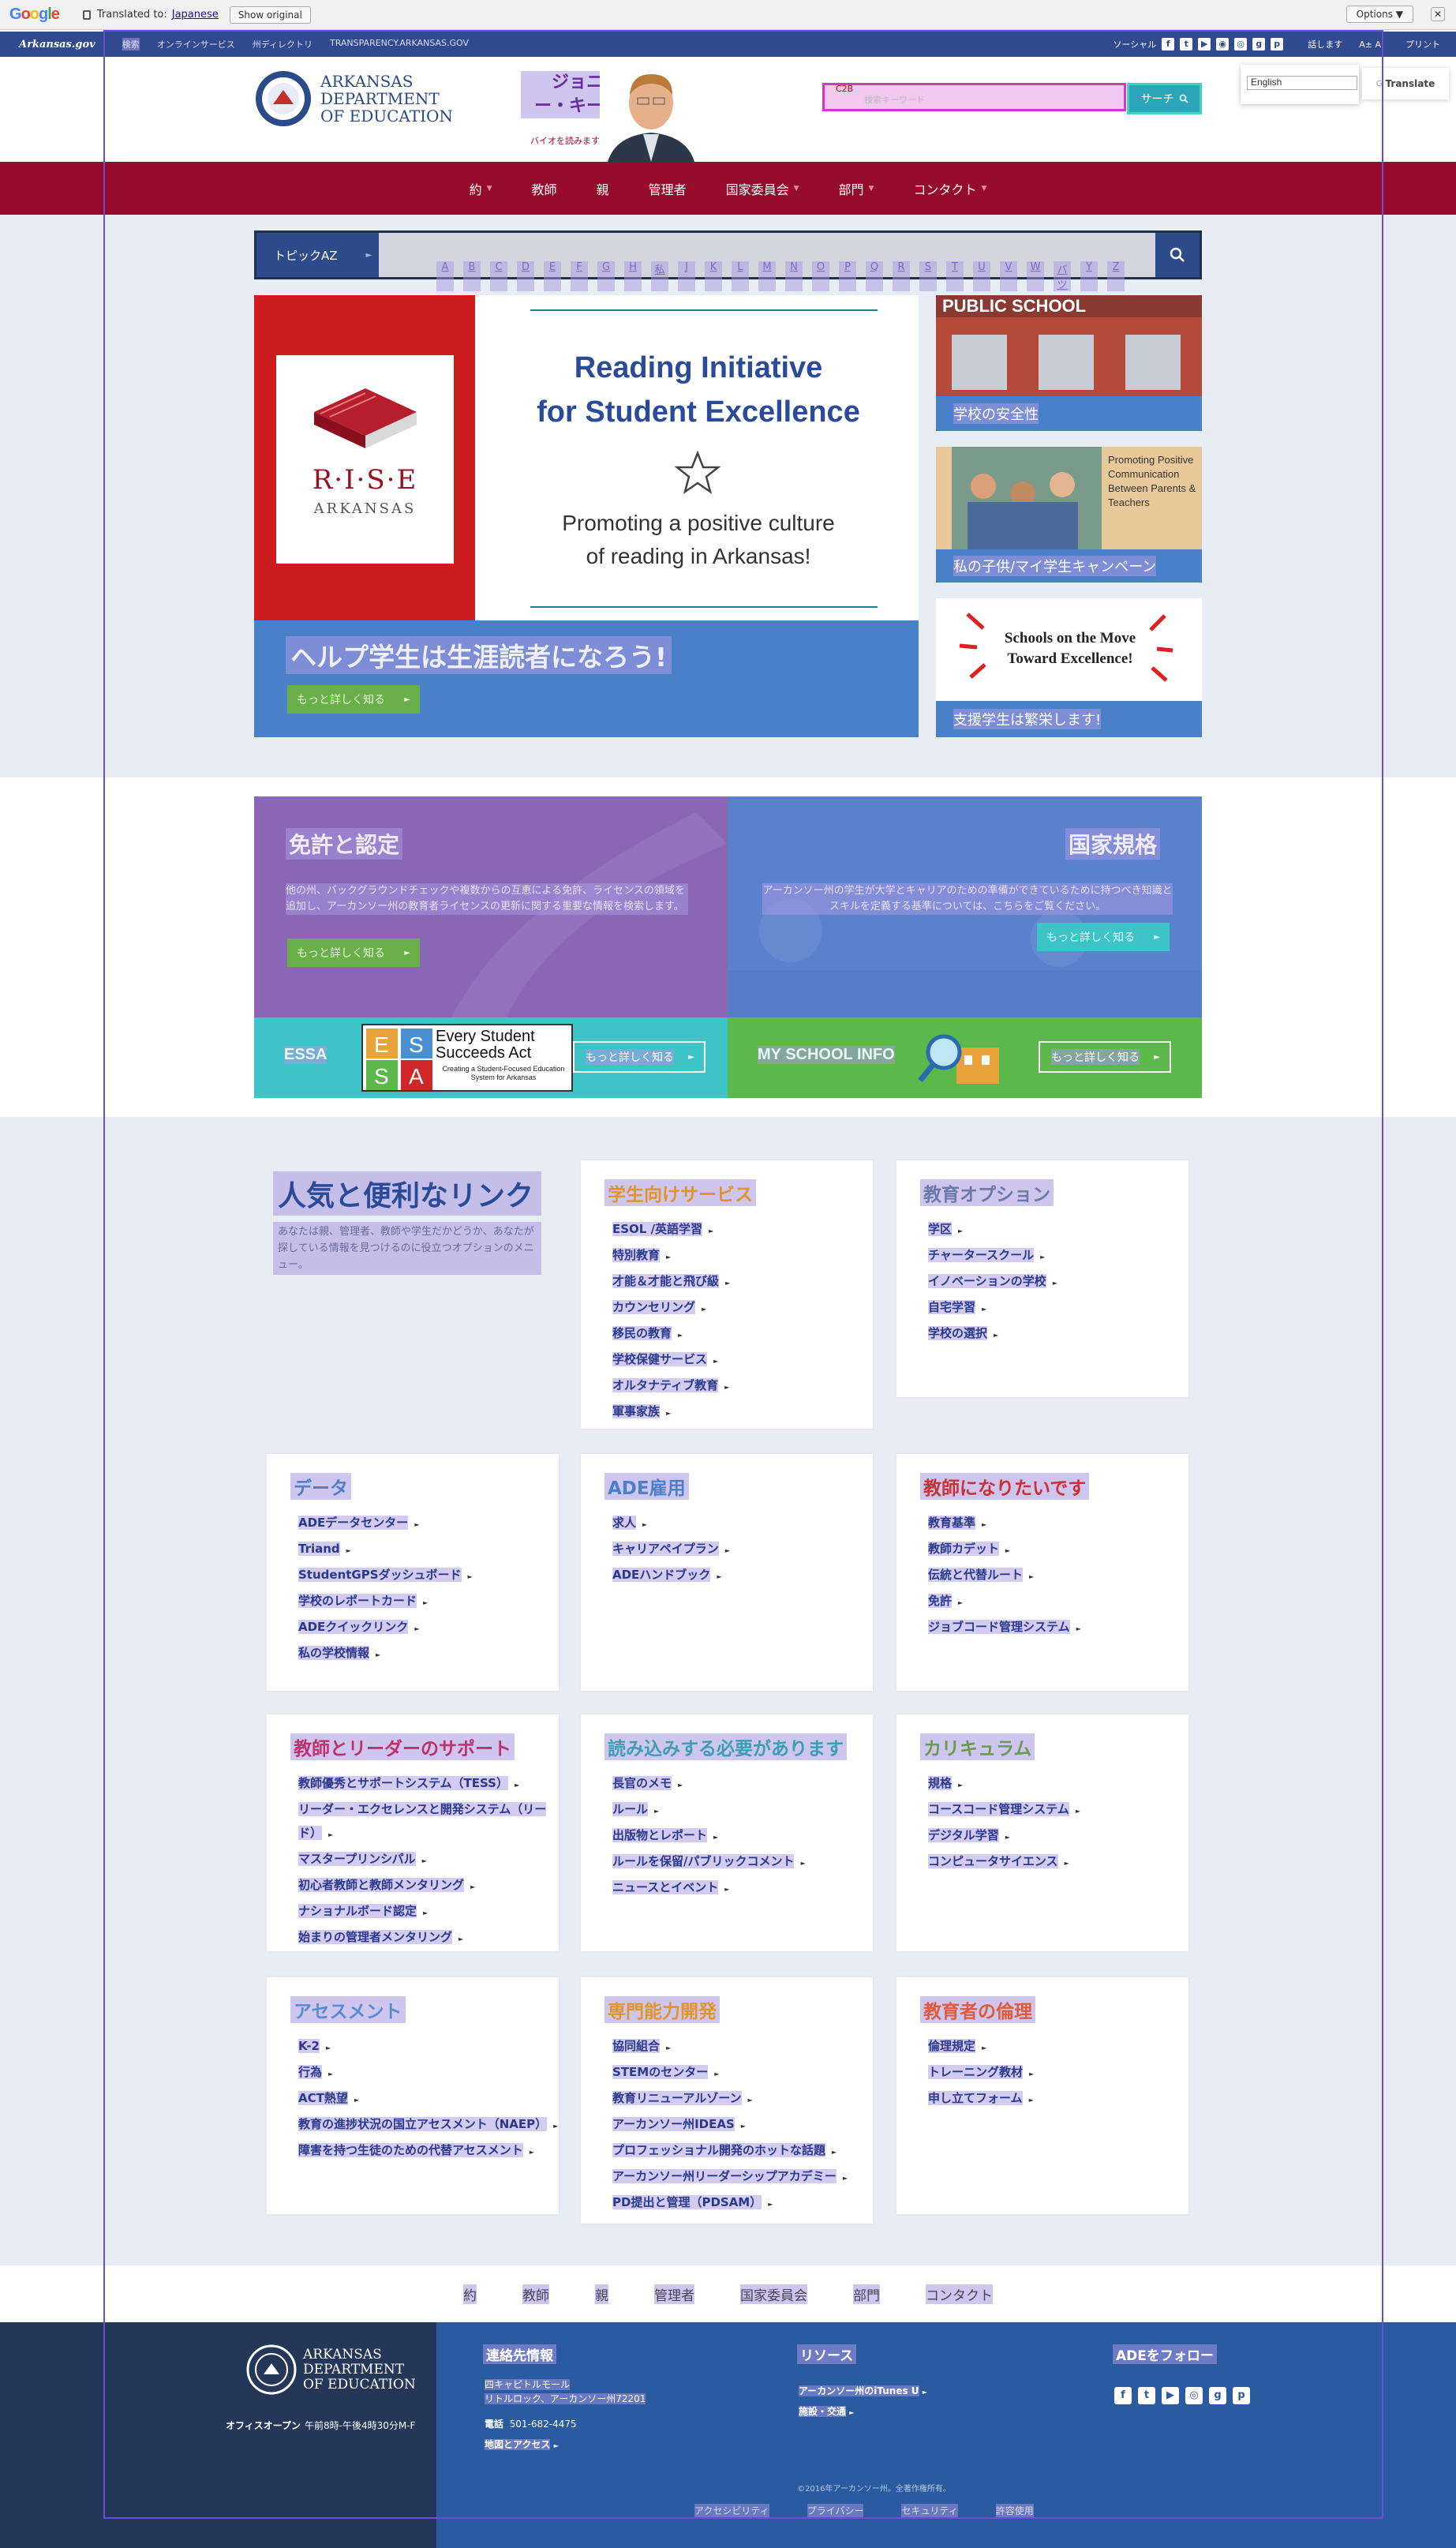 The width and height of the screenshot is (1456, 2548). What do you see at coordinates (57, 45) in the screenshot?
I see `arkansas-gov-link: Arkansas.gov` at bounding box center [57, 45].